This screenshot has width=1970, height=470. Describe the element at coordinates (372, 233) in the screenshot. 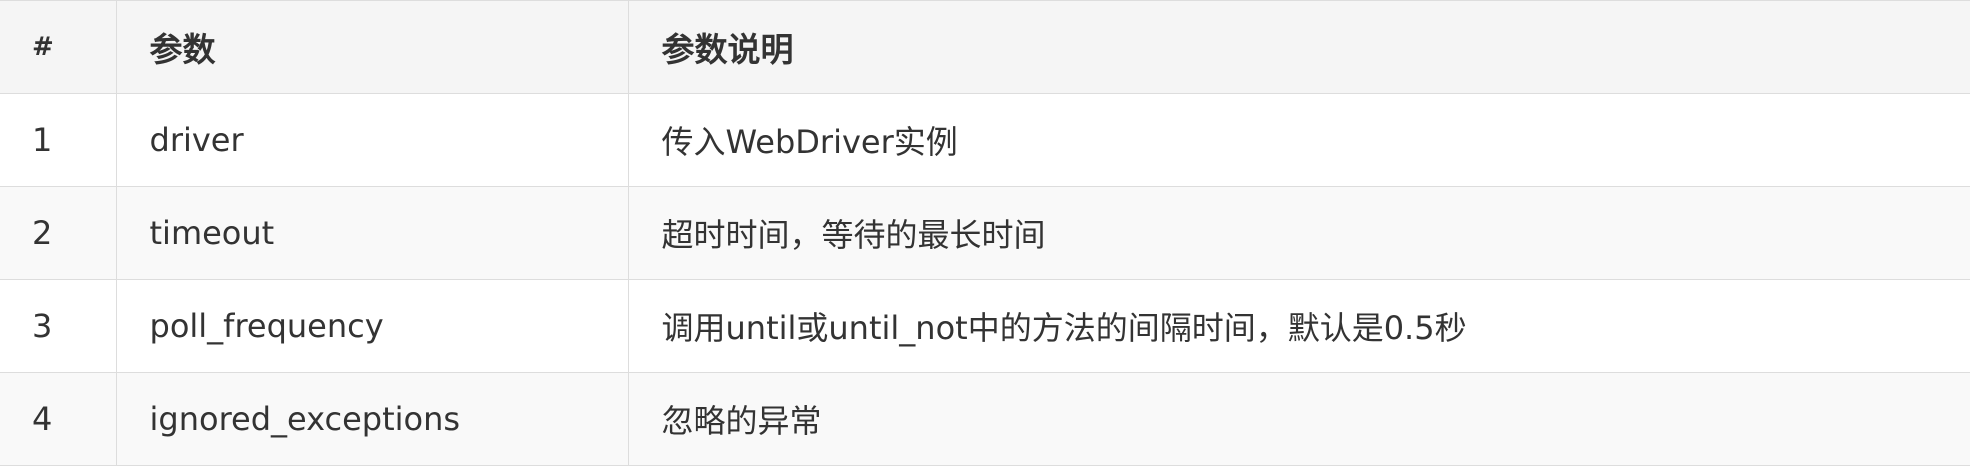

I see `param-name: timeout` at that location.